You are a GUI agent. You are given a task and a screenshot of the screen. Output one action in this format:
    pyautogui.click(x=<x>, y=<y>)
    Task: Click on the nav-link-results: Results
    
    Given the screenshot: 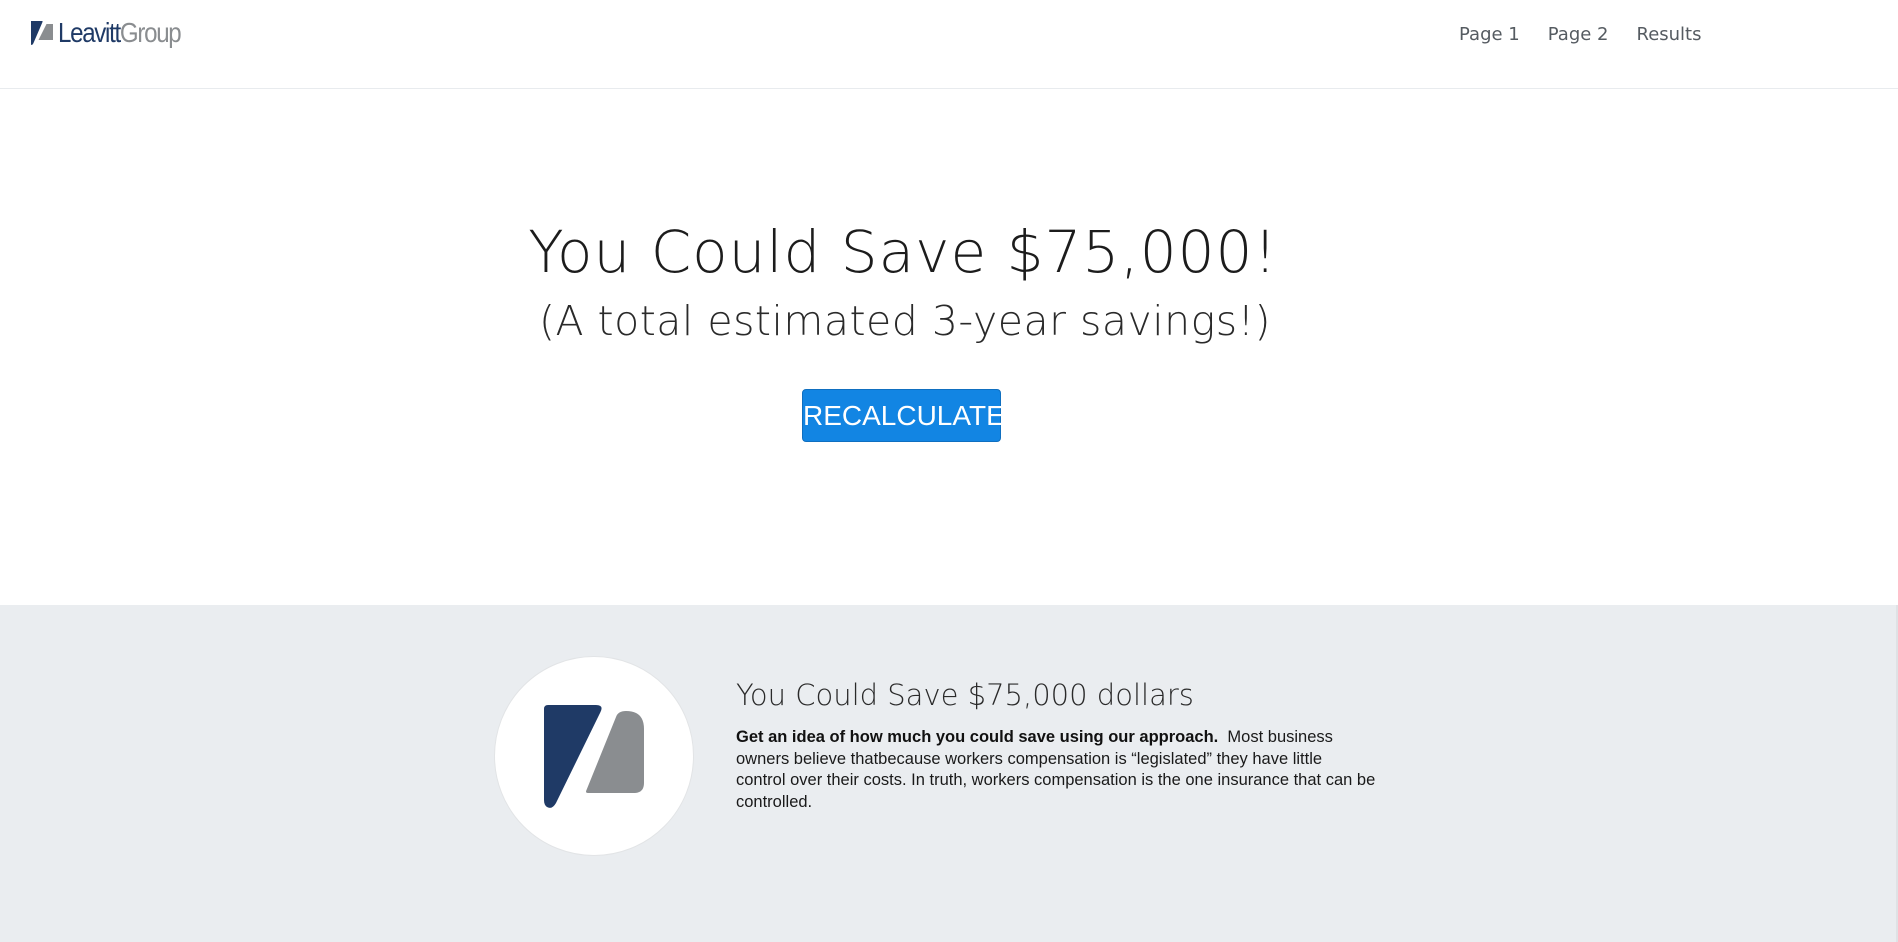 What is the action you would take?
    pyautogui.click(x=1669, y=35)
    